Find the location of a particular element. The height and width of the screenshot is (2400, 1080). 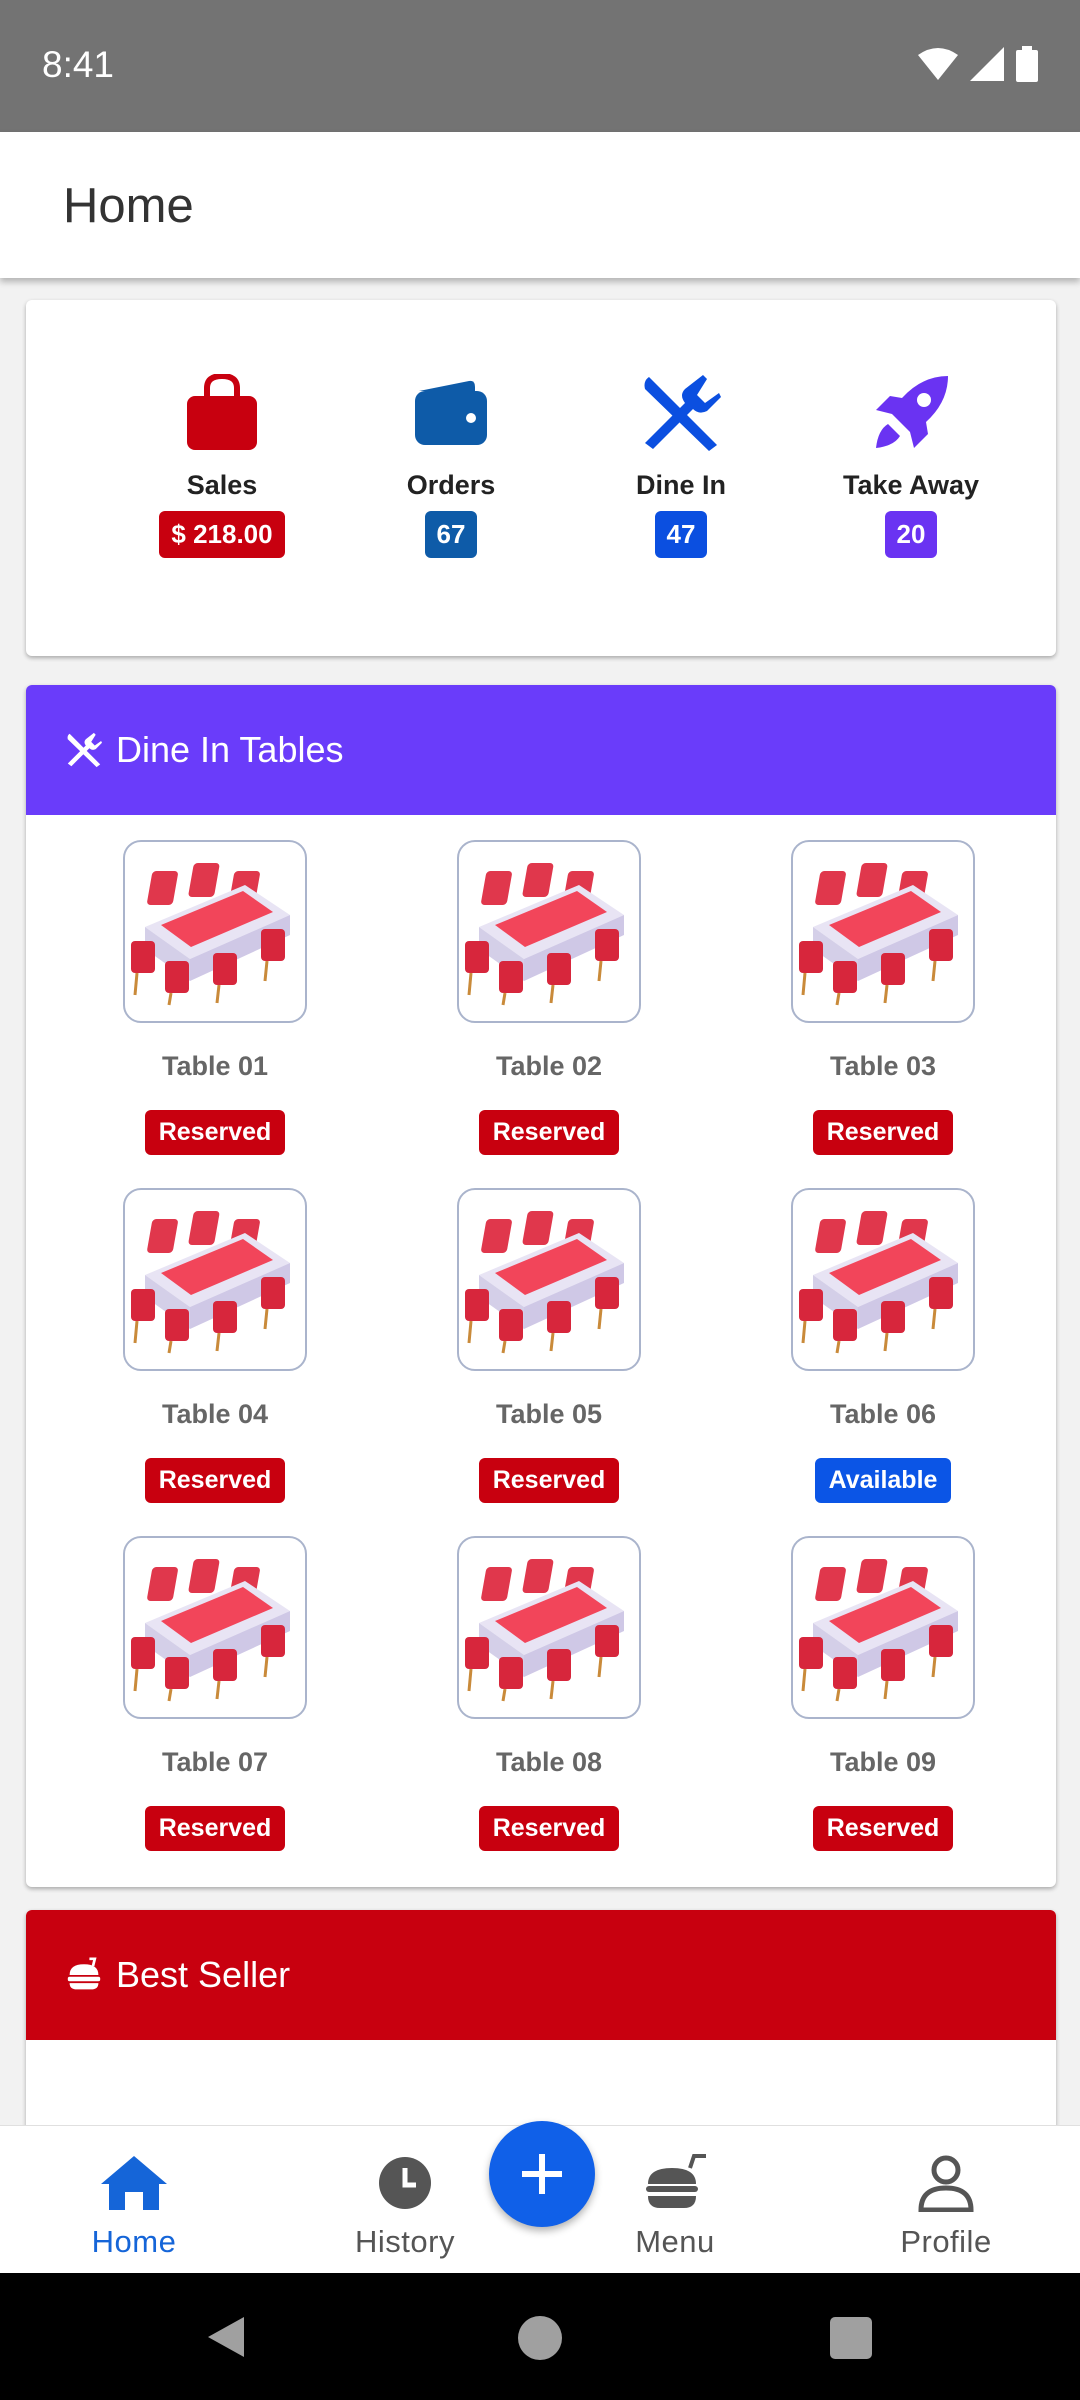

home-circle-icon is located at coordinates (540, 2338).